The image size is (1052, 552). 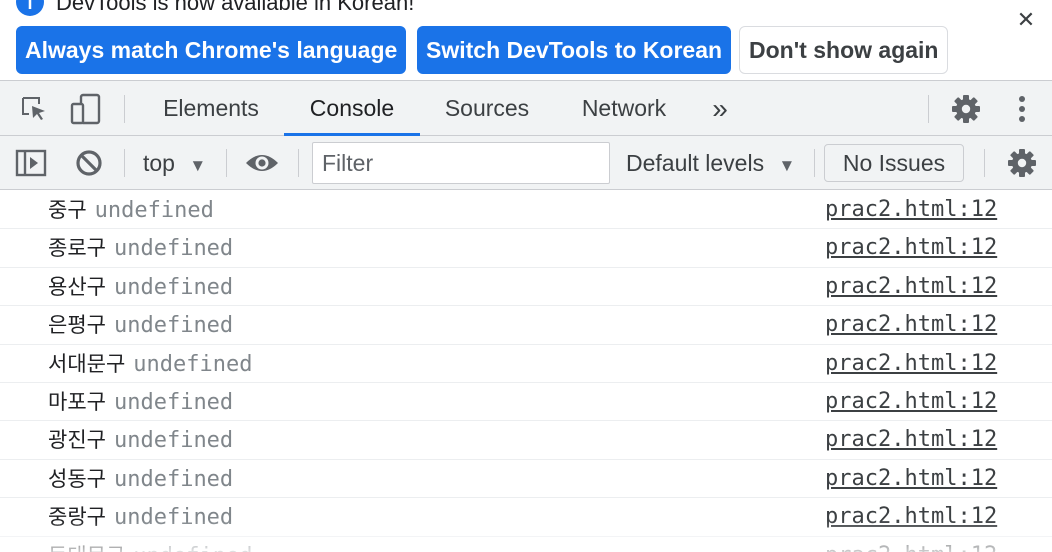 What do you see at coordinates (211, 50) in the screenshot?
I see `always-match-language-button: Always match Chrome's language` at bounding box center [211, 50].